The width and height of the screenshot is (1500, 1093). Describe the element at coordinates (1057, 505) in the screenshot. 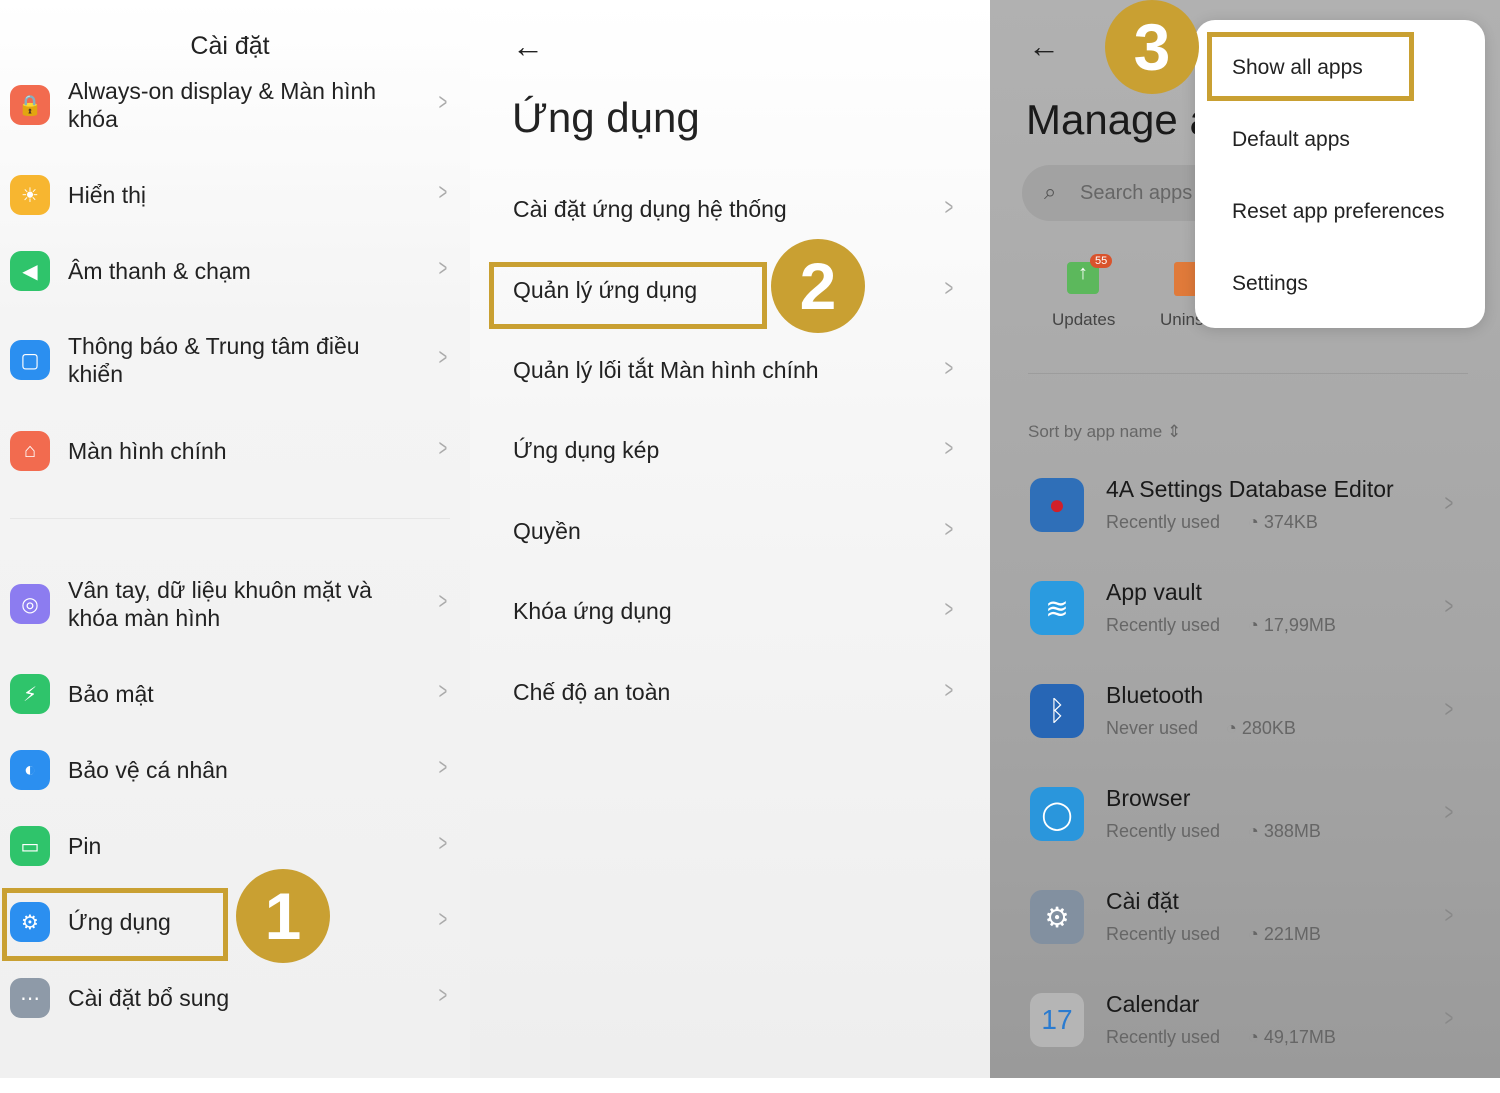

I see `settings-db-icon: ●` at that location.